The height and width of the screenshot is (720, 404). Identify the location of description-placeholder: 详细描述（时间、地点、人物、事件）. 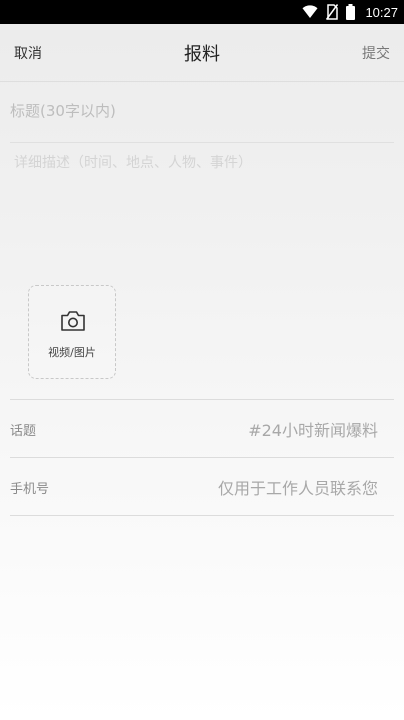
(133, 163).